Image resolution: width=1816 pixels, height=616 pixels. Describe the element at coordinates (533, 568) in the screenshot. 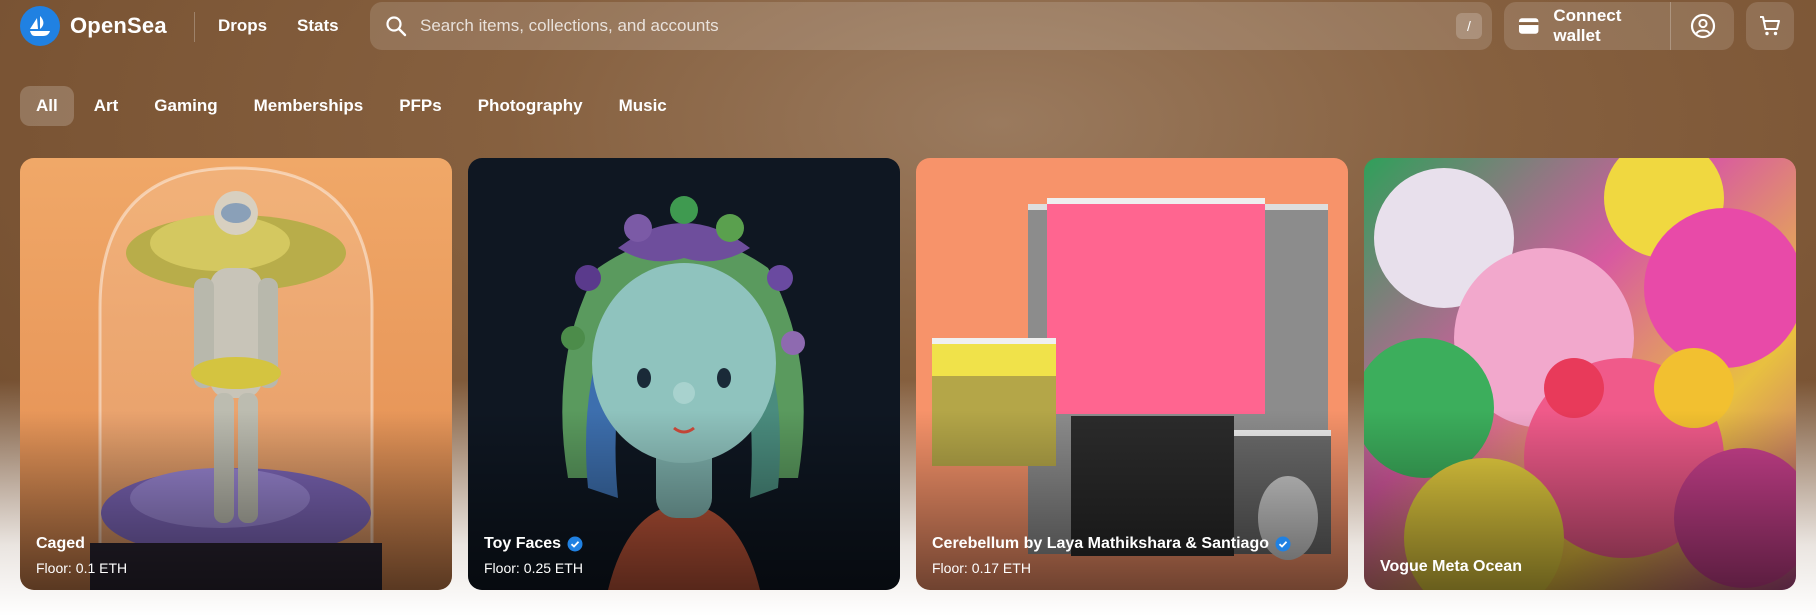

I see `card-floor-price: Floor: 0.25 ETH` at that location.